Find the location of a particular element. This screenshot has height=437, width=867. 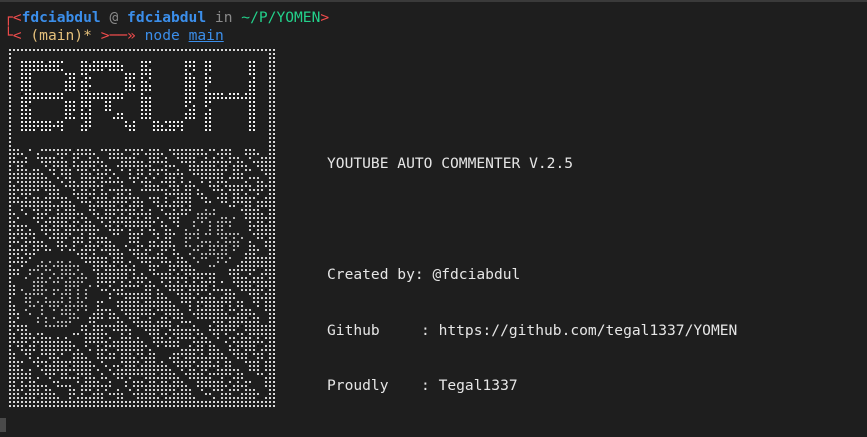

app-title: YOUTUBE AUTO COMMENTER V.2.5 is located at coordinates (450, 163).